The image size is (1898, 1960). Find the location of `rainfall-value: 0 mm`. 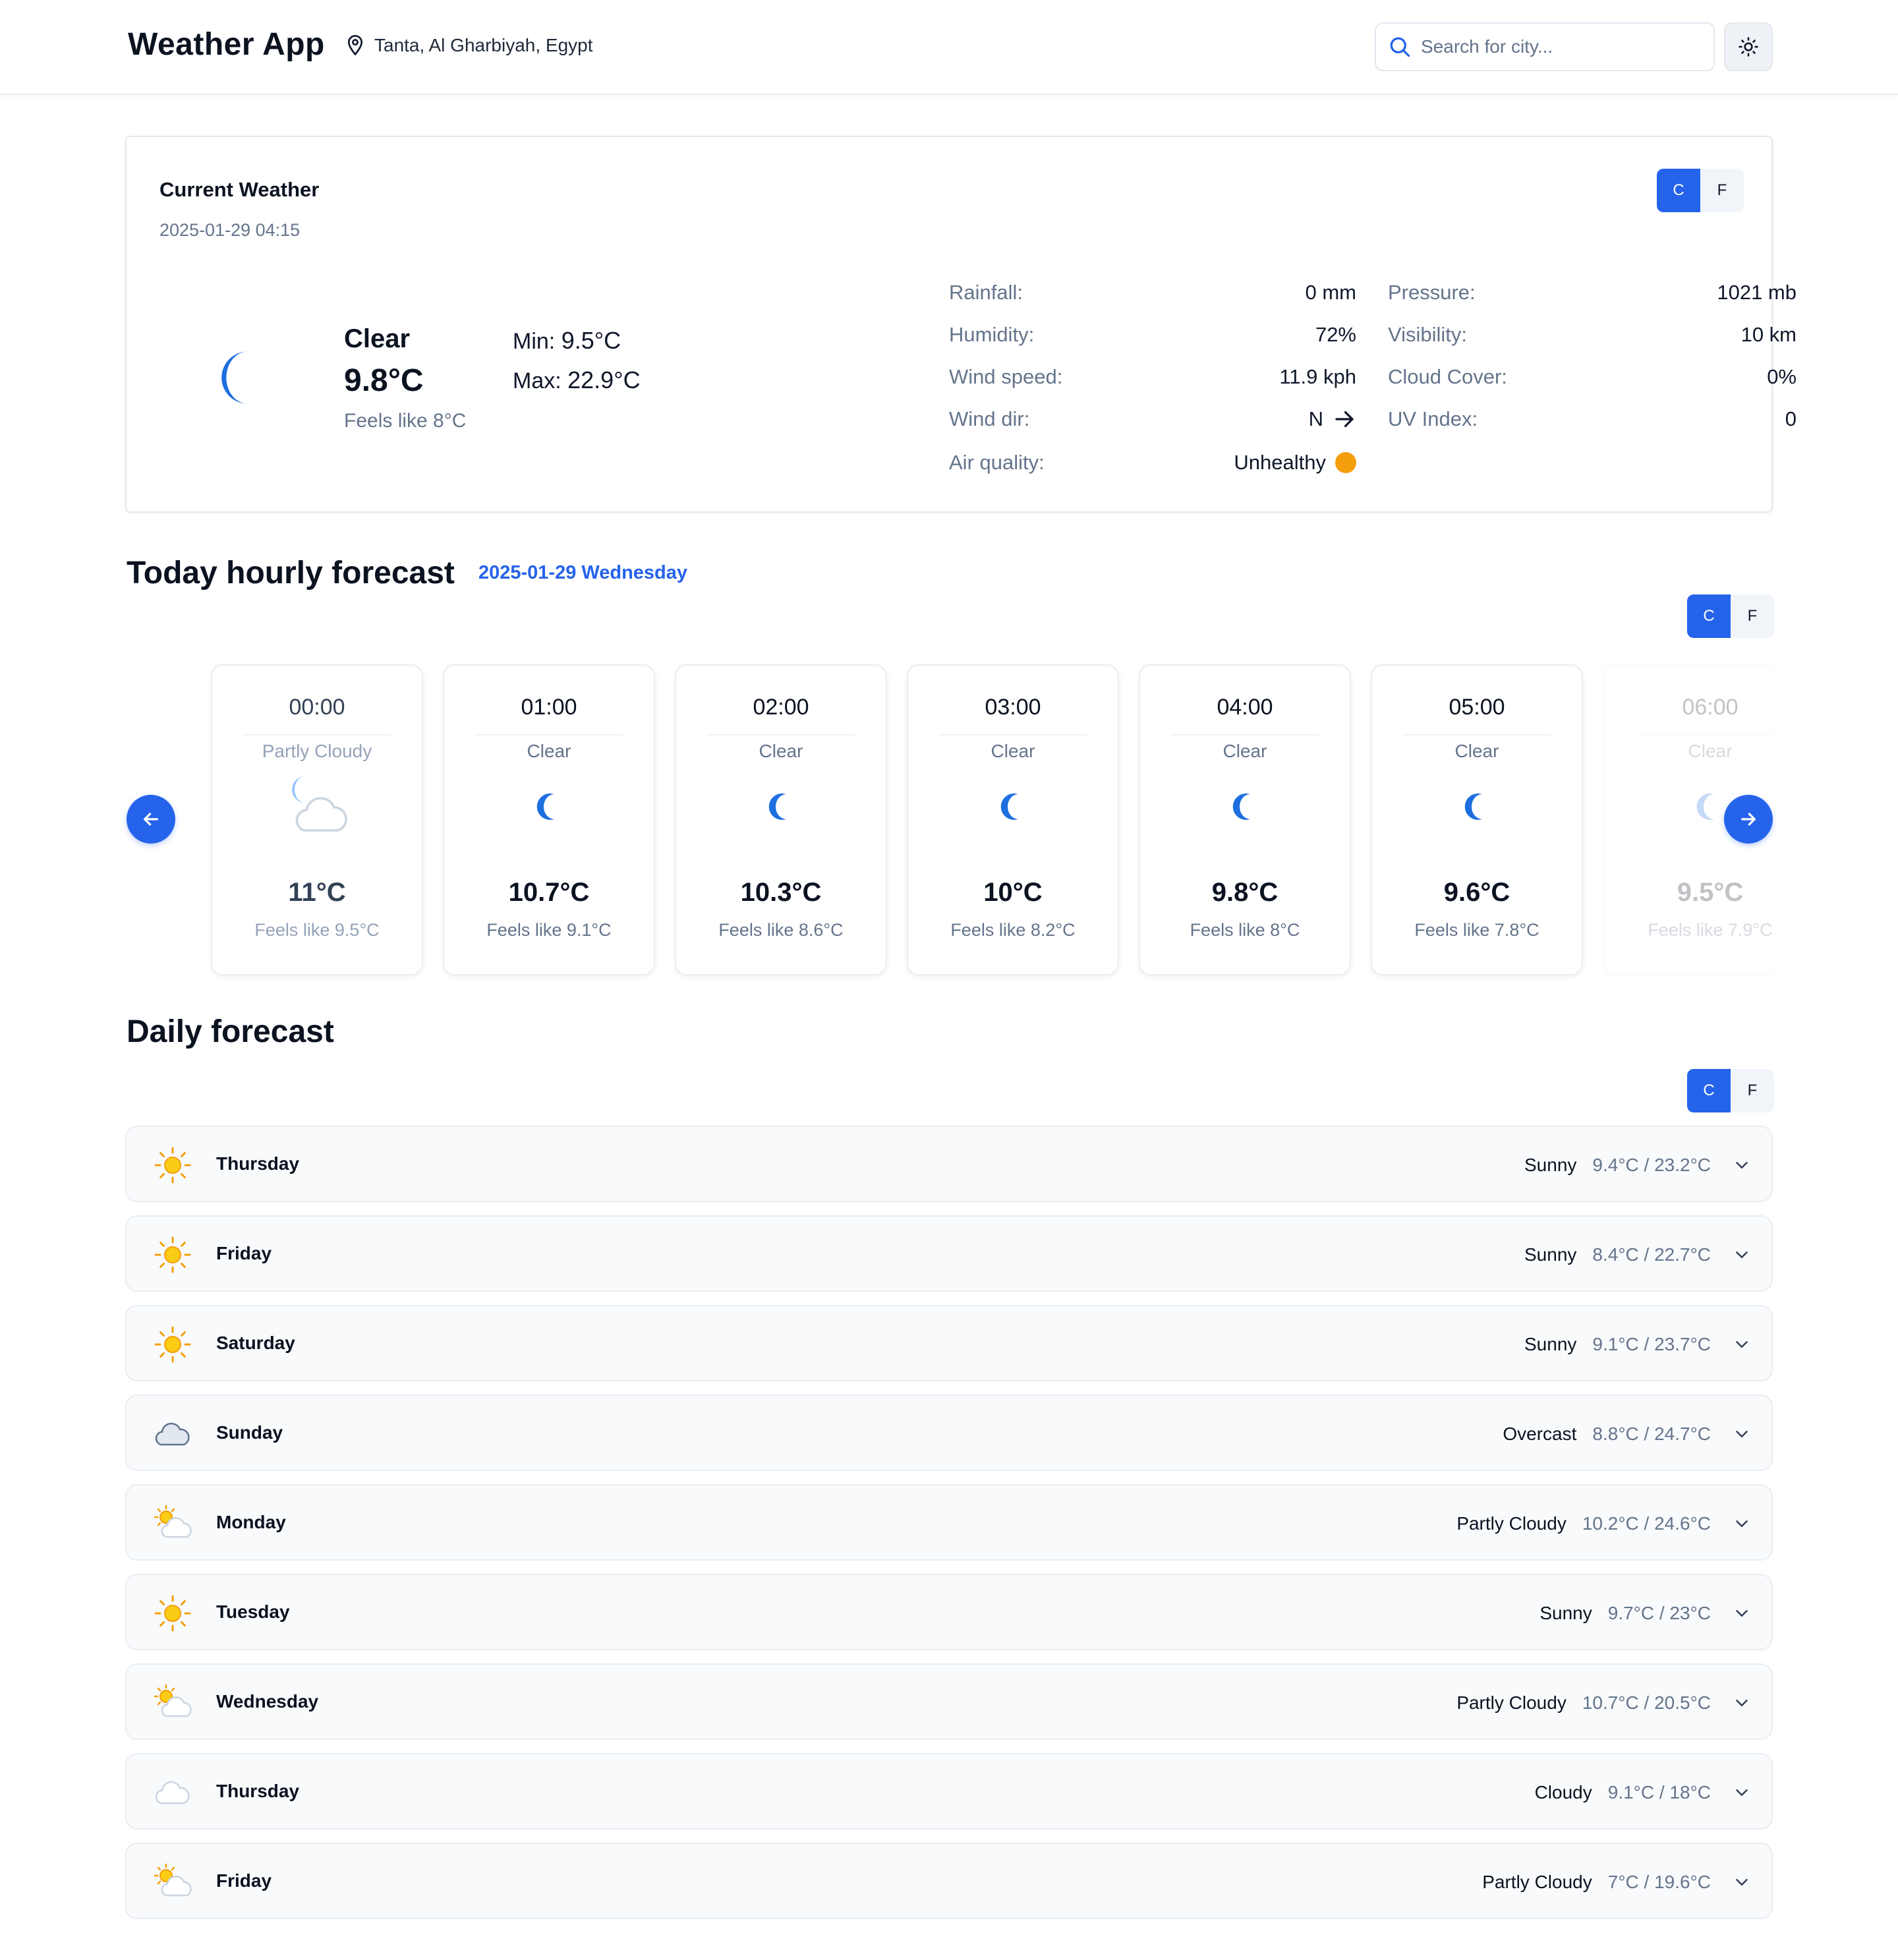

rainfall-value: 0 mm is located at coordinates (1331, 292).